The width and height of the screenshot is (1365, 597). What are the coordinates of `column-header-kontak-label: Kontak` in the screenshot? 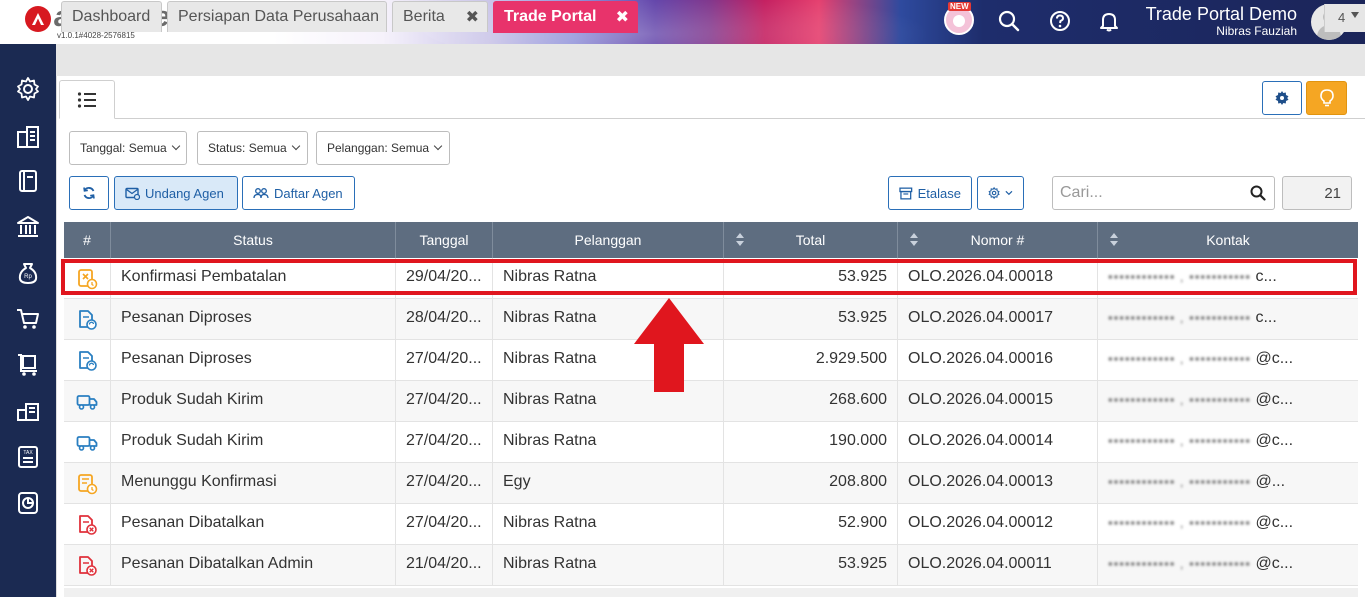 It's located at (1228, 240).